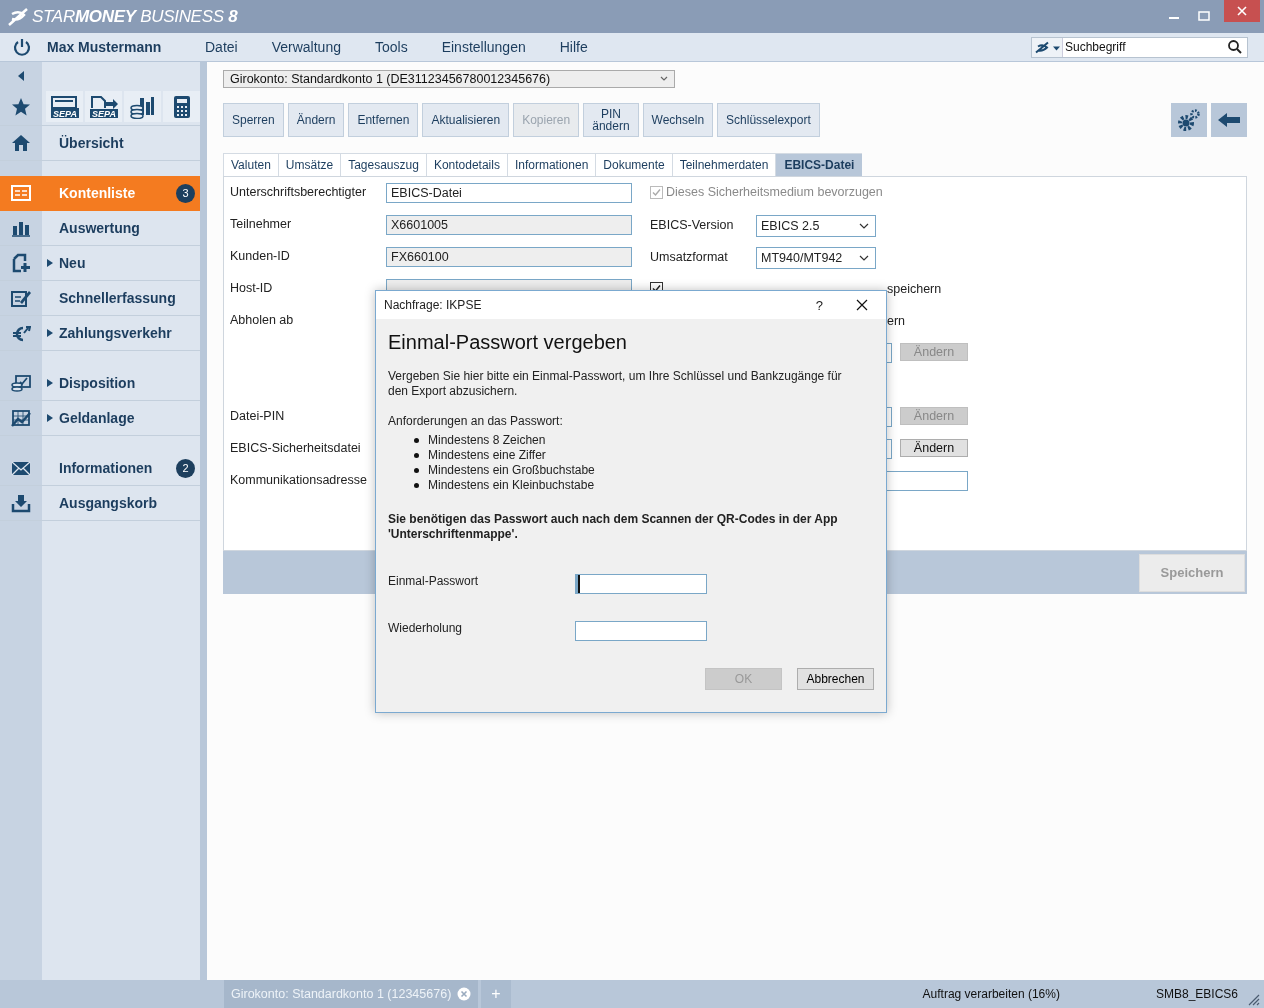 The height and width of the screenshot is (1008, 1264). Describe the element at coordinates (1139, 47) in the screenshot. I see `search-box: Suchbegriff` at that location.